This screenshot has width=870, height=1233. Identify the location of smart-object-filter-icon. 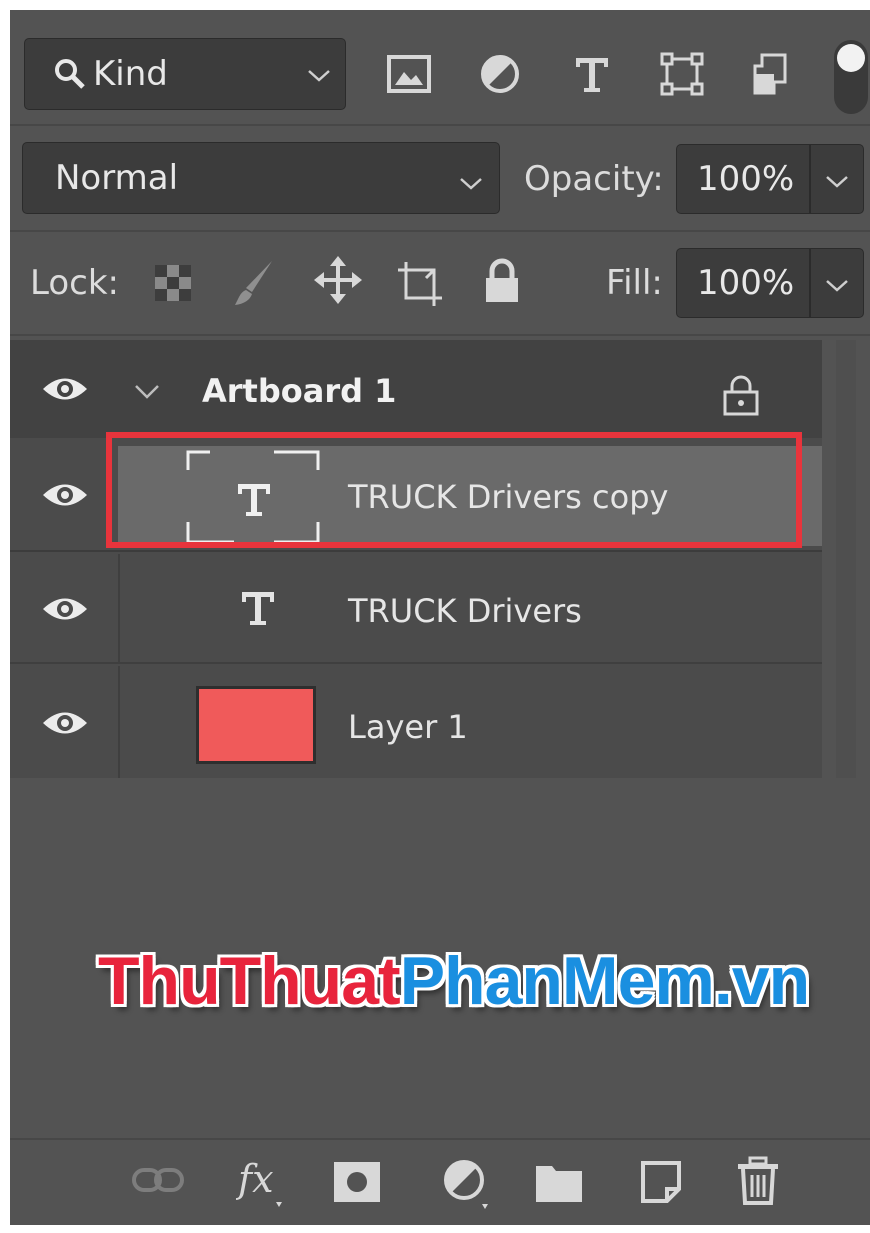
(770, 74).